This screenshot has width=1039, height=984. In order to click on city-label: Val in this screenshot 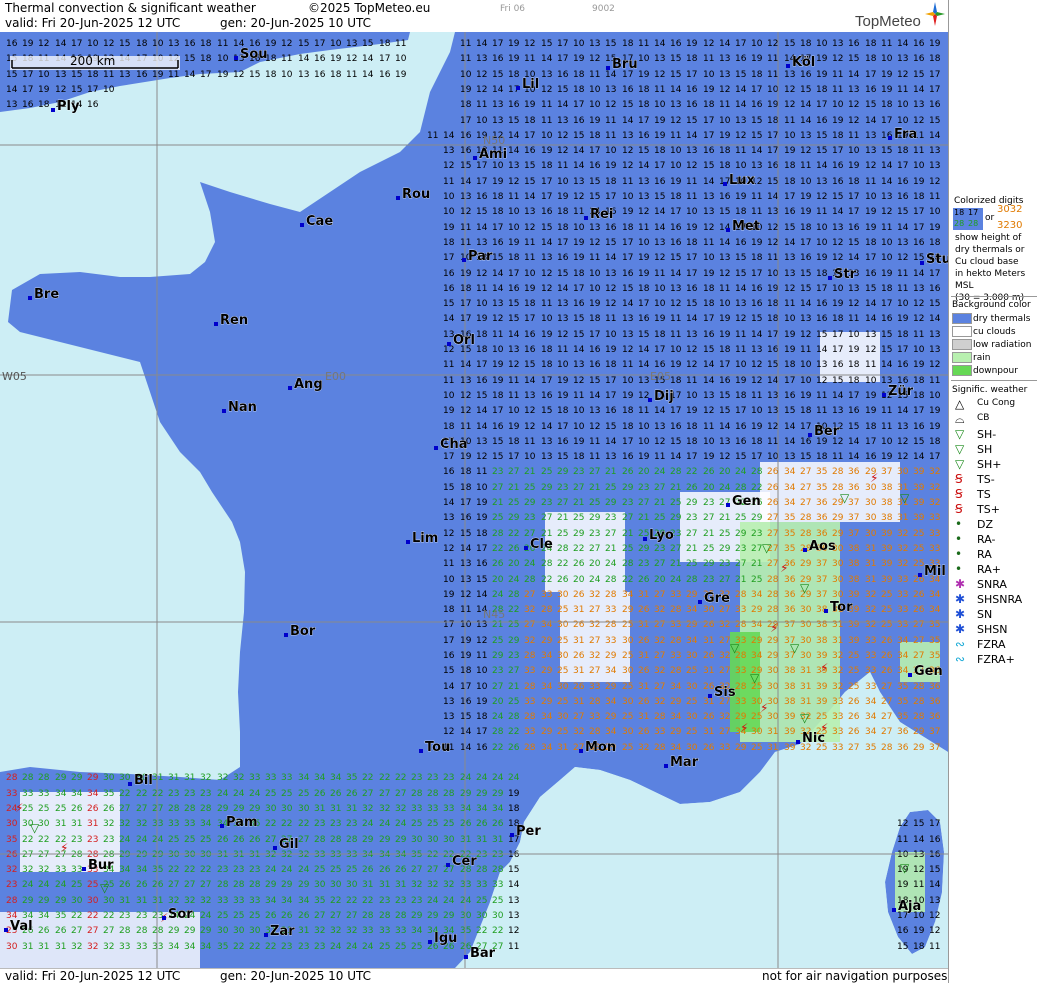, I will do `click(21, 927)`.